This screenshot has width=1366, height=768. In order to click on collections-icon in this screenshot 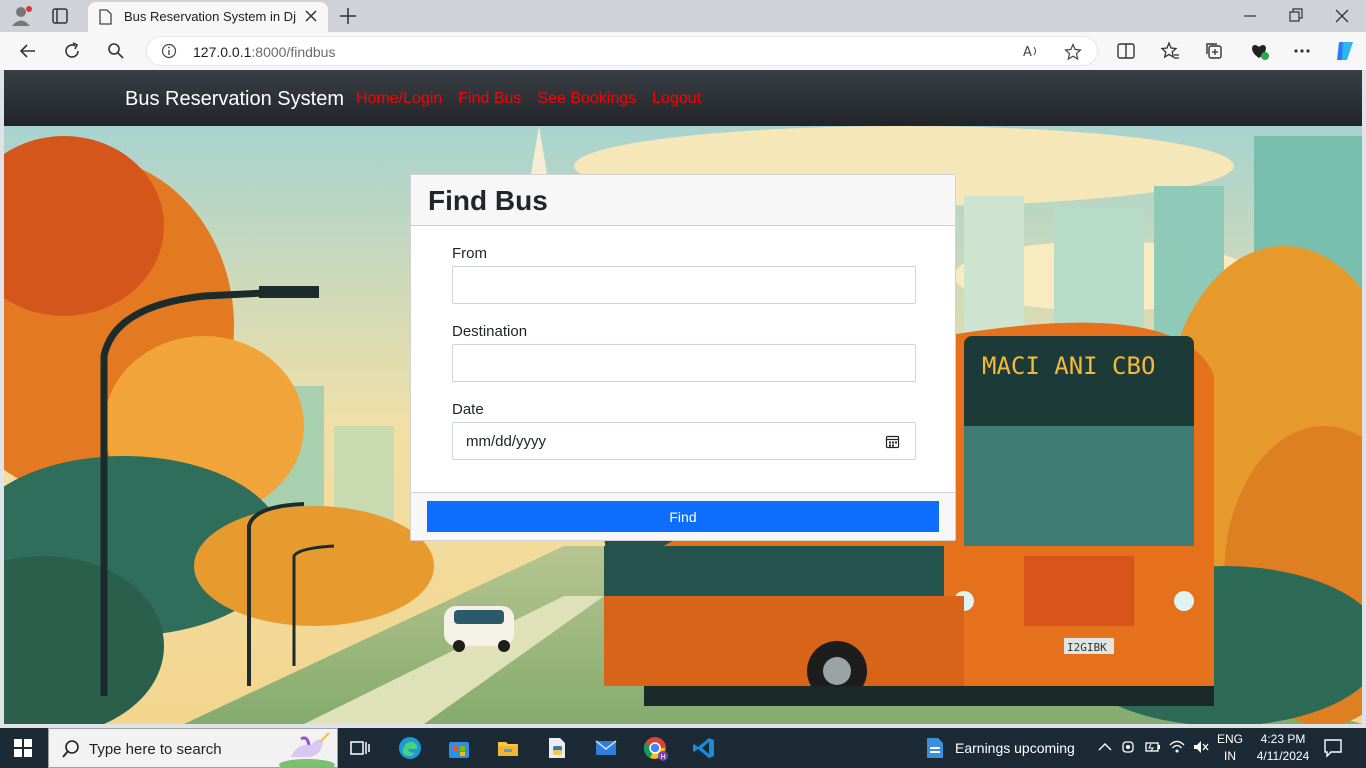, I will do `click(1214, 51)`.